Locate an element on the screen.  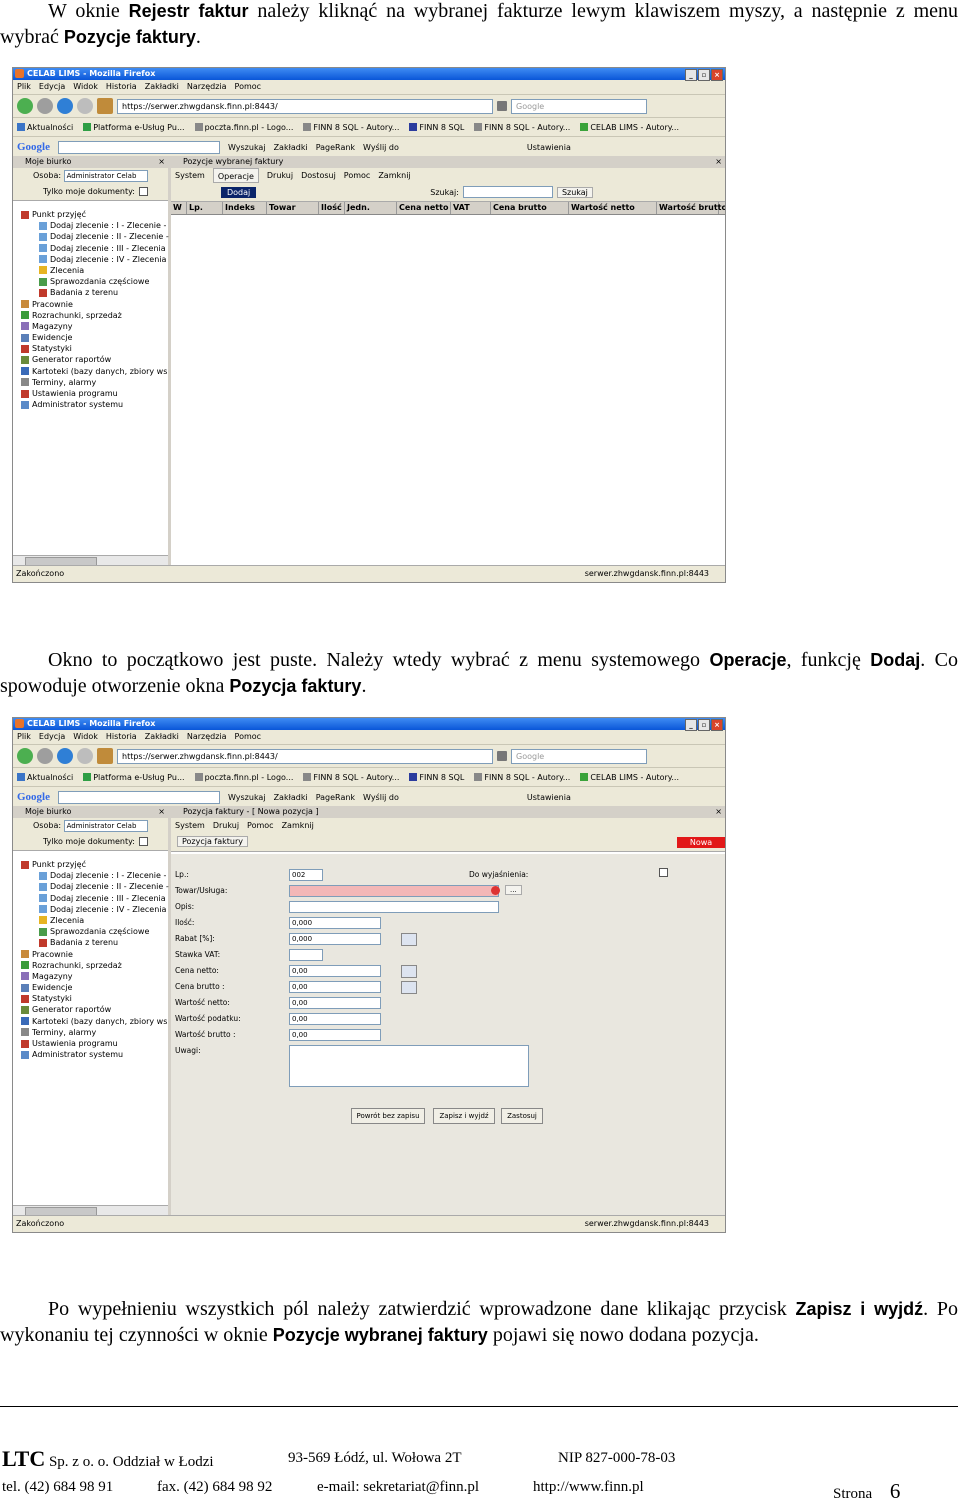
rabat-field: 0,000 is located at coordinates (335, 939).